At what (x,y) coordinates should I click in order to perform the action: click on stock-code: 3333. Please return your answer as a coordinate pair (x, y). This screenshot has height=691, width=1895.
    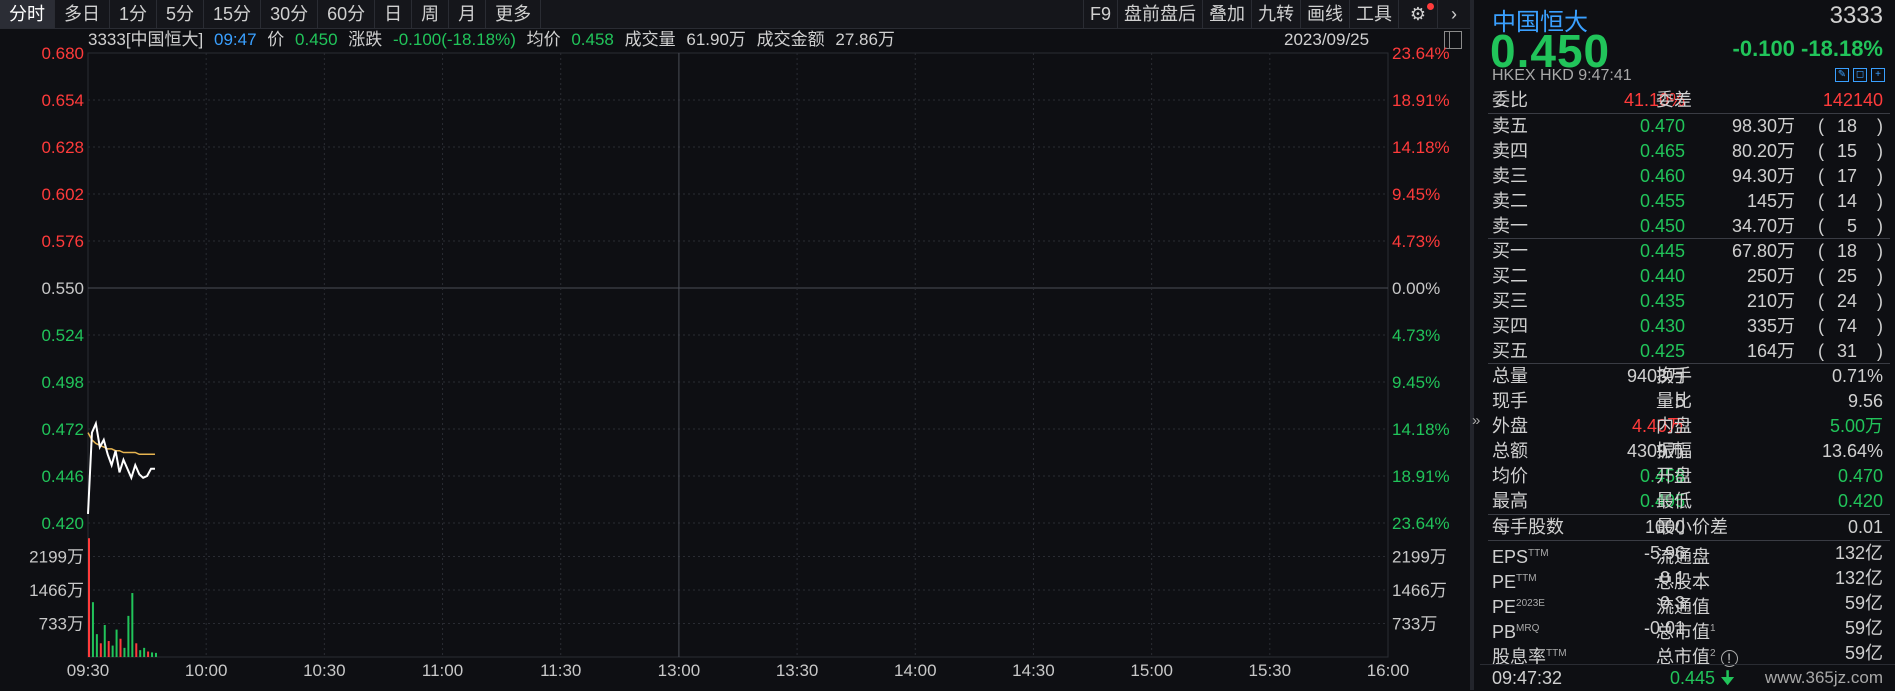
    Looking at the image, I should click on (1856, 15).